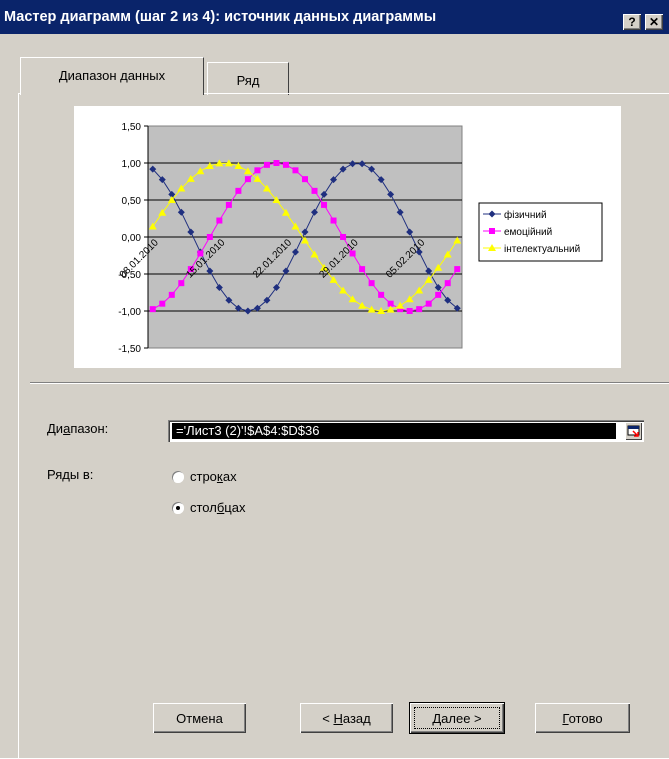 This screenshot has width=669, height=759. I want to click on legend-marker, so click(492, 231).